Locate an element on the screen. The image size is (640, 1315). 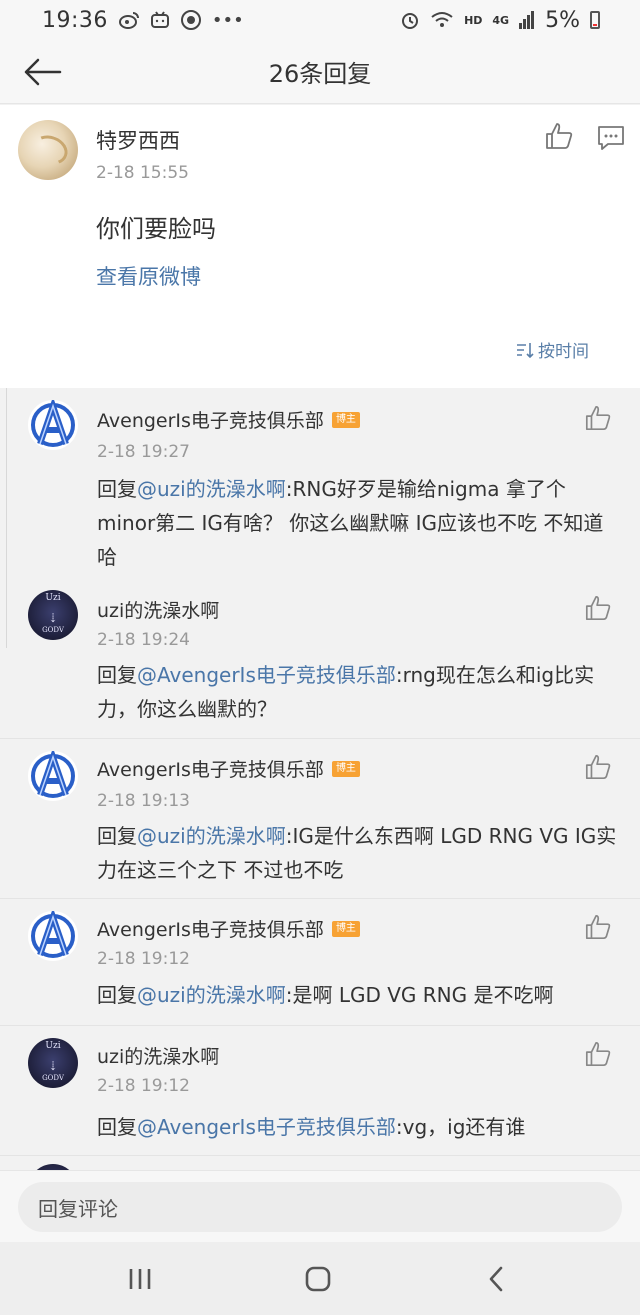
comment-timestamp: 2-18 15:55 is located at coordinates (142, 173).